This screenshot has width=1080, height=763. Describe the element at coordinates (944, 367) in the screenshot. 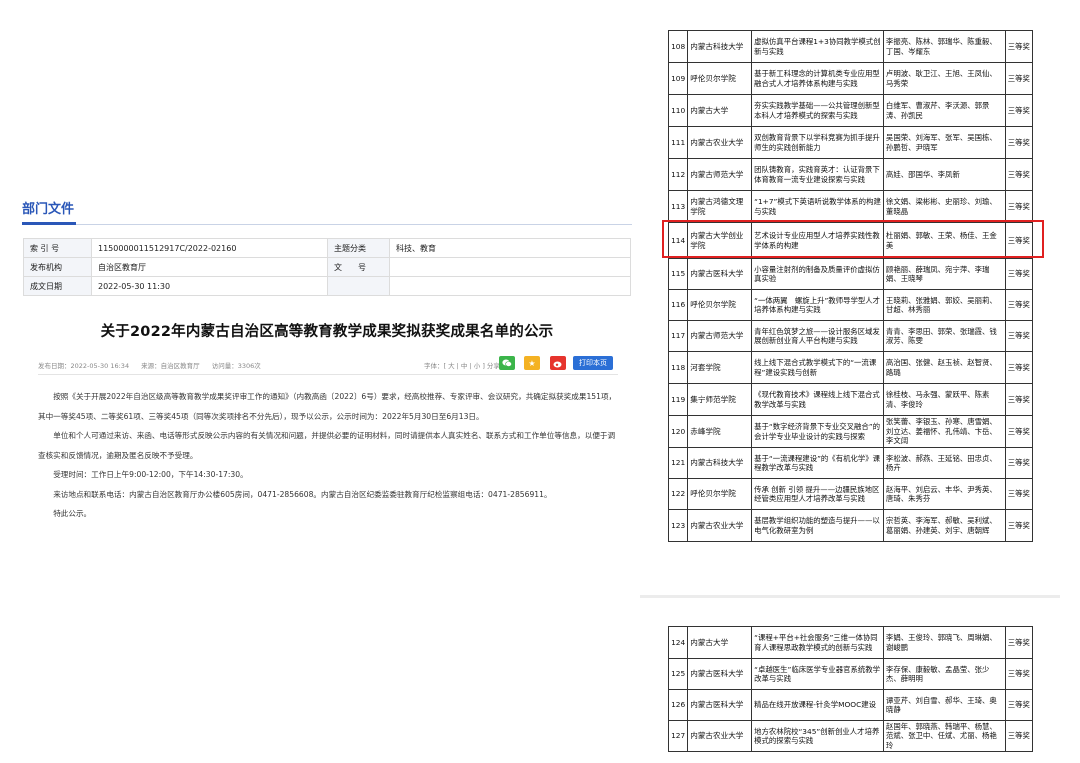

I see `members-cell: 高治国、张健、赵玉祯、赵智贤、路璐` at that location.